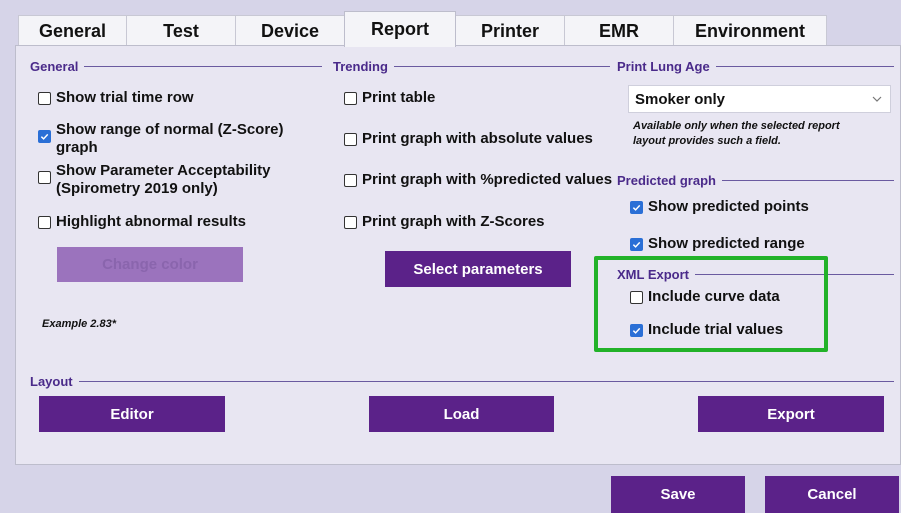 This screenshot has width=901, height=513. I want to click on section-trending-label: Trending, so click(360, 66).